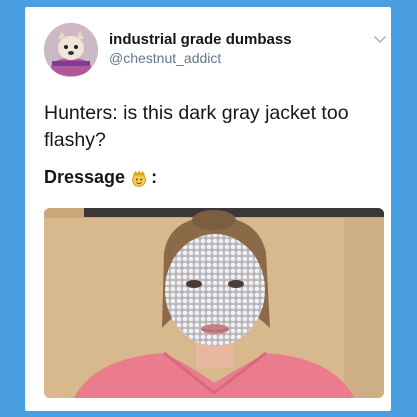  Describe the element at coordinates (200, 39) in the screenshot. I see `user-display-name: industrial grade dumbass` at that location.